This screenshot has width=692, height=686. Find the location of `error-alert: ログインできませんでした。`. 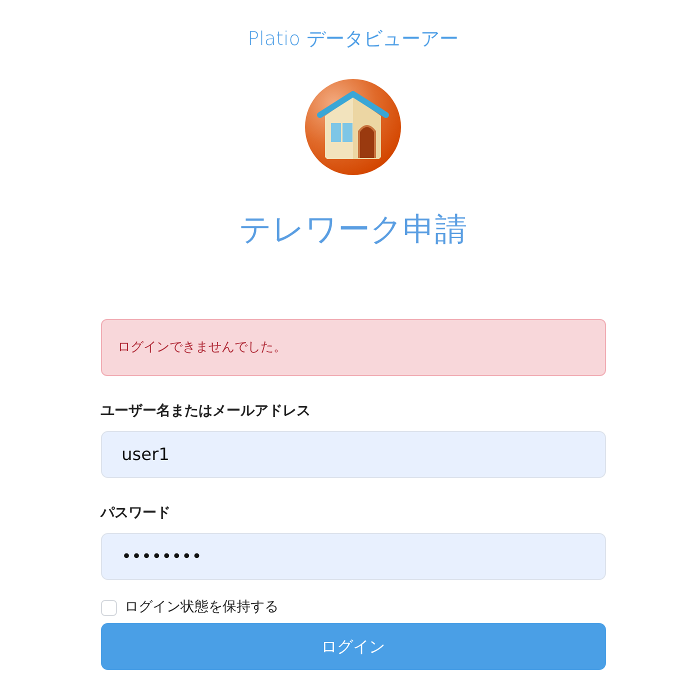

error-alert: ログインできませんでした。 is located at coordinates (353, 347).